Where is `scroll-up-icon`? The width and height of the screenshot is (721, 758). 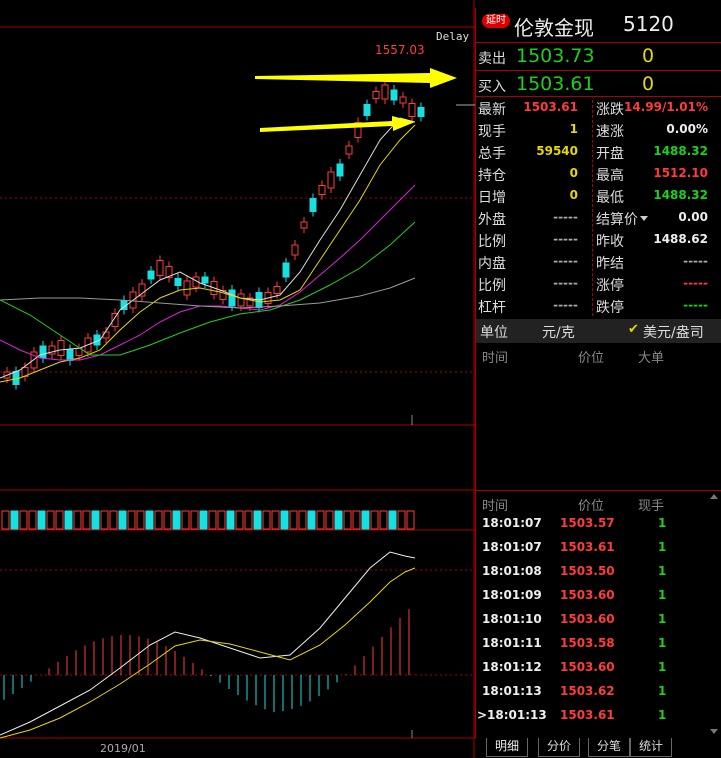
scroll-up-icon is located at coordinates (714, 496).